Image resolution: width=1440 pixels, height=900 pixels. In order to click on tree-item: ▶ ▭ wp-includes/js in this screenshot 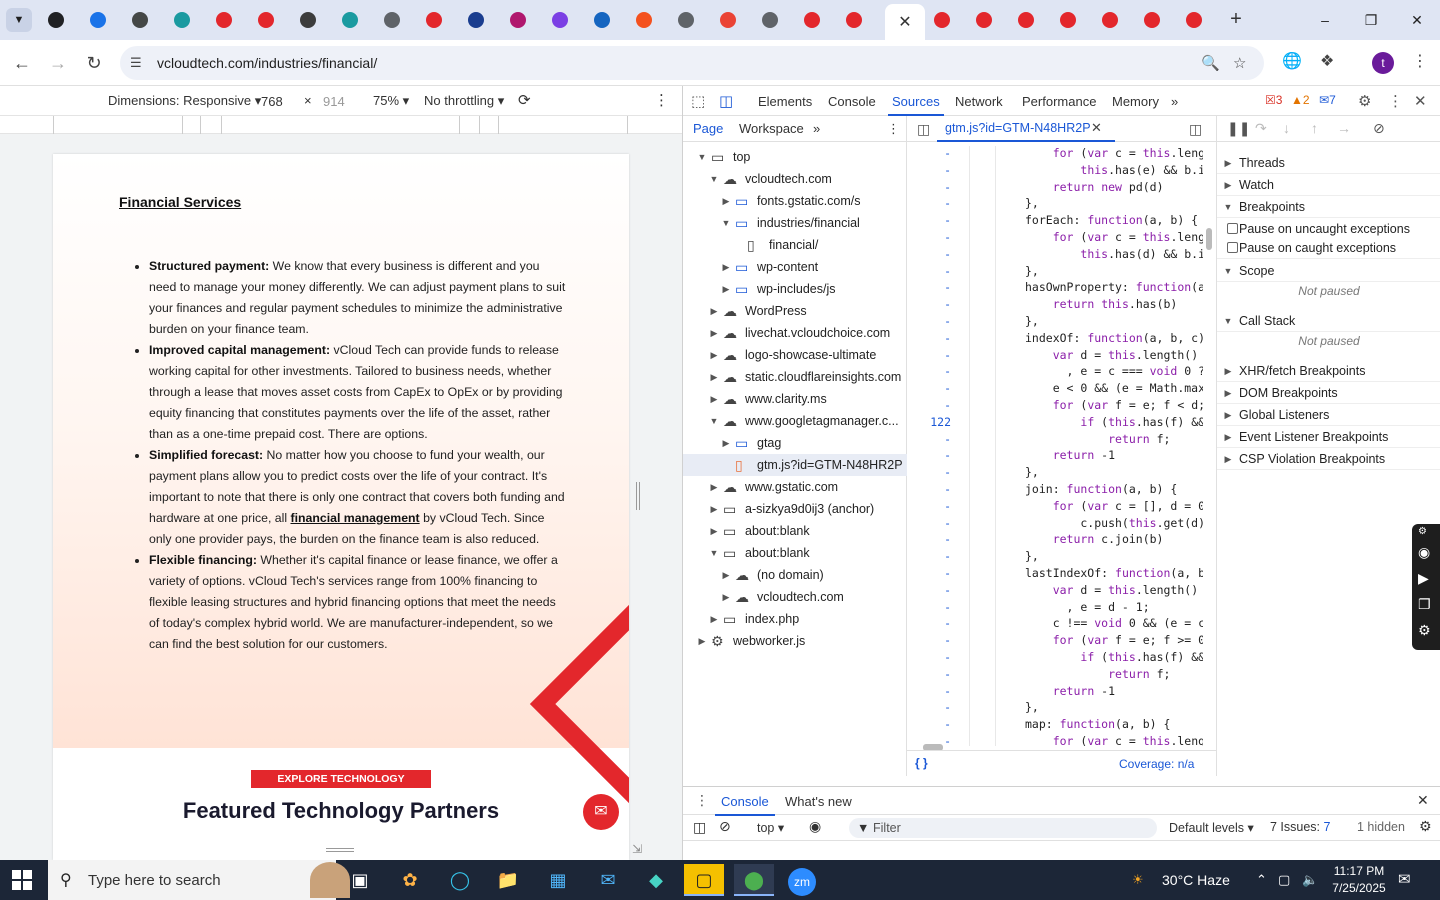, I will do `click(795, 289)`.